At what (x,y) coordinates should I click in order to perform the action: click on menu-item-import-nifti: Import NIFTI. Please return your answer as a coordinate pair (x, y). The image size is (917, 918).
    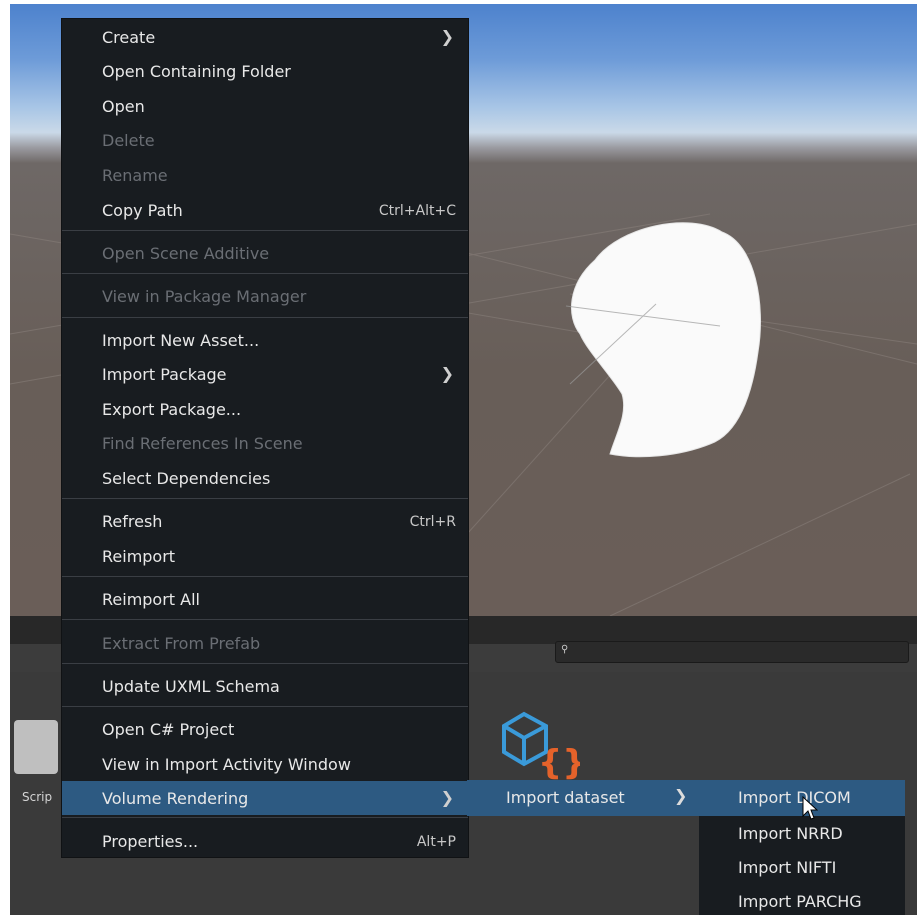
    Looking at the image, I should click on (802, 867).